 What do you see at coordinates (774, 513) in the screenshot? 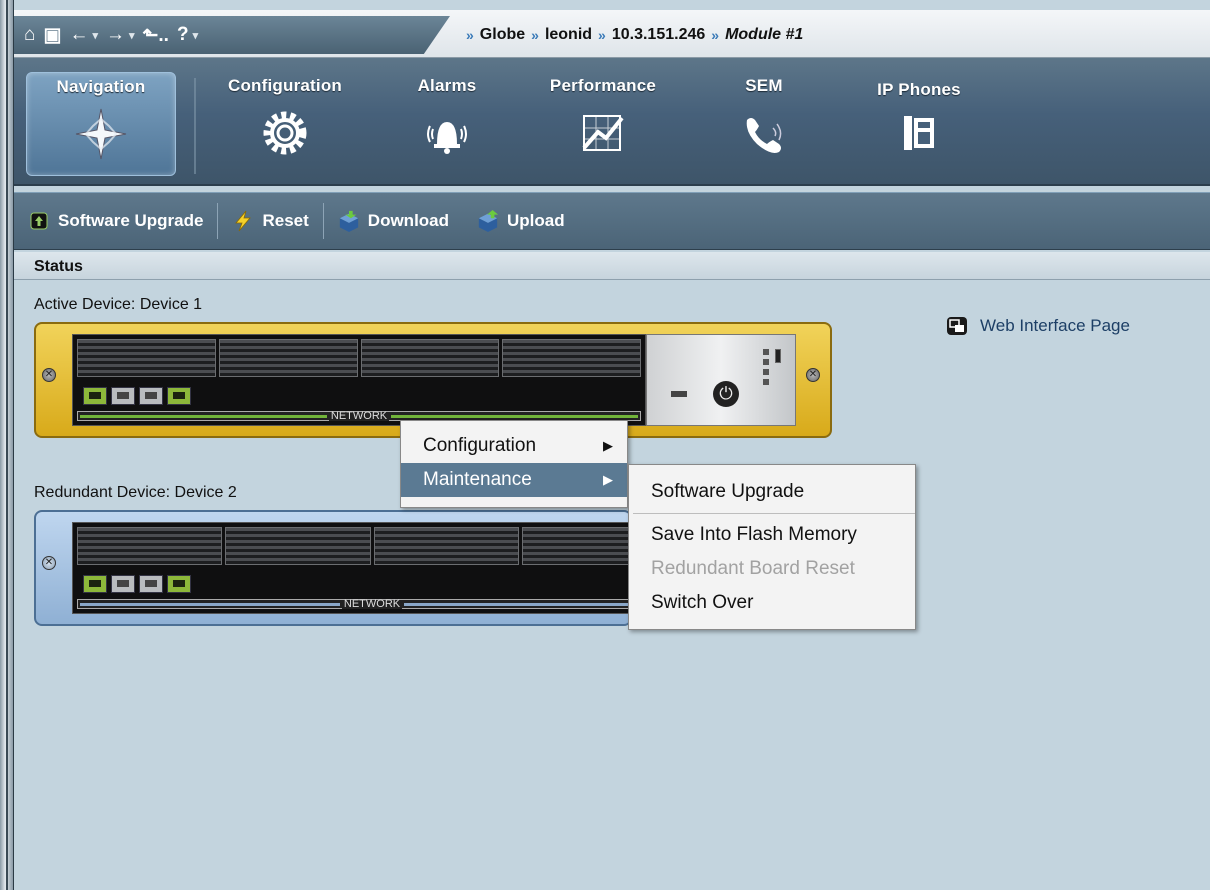
I see `menu-separator` at bounding box center [774, 513].